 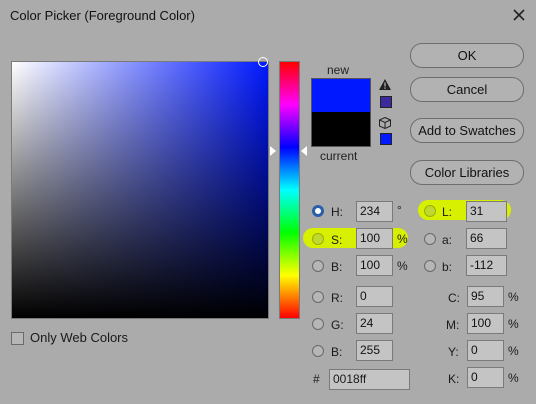 I want to click on lab-a-radio, so click(x=430, y=239).